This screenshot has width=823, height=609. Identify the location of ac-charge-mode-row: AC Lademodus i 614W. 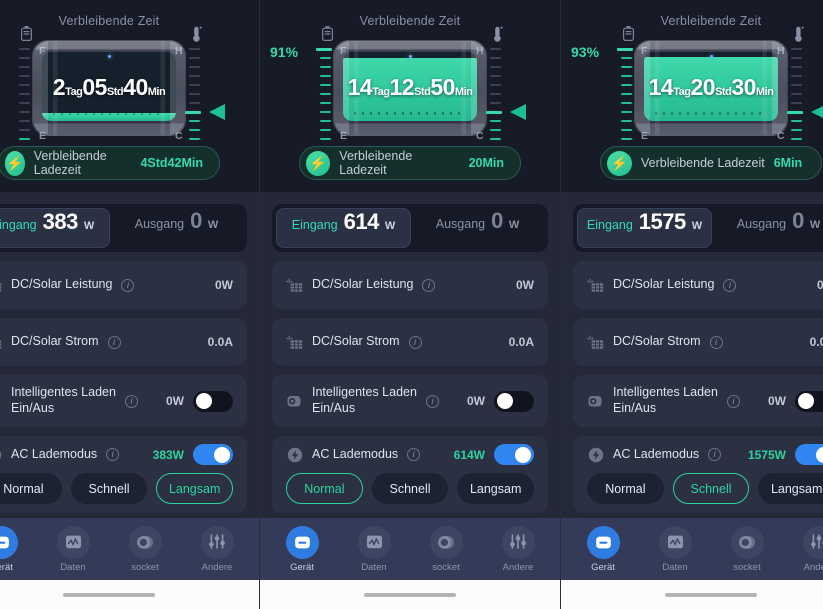
(410, 454).